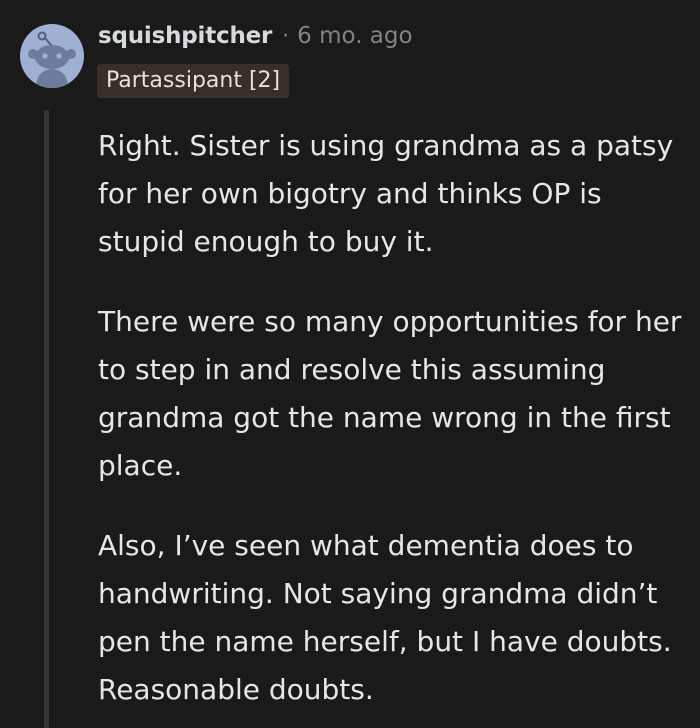 The image size is (700, 728). What do you see at coordinates (193, 81) in the screenshot?
I see `user-flair: Partassipant [2]` at bounding box center [193, 81].